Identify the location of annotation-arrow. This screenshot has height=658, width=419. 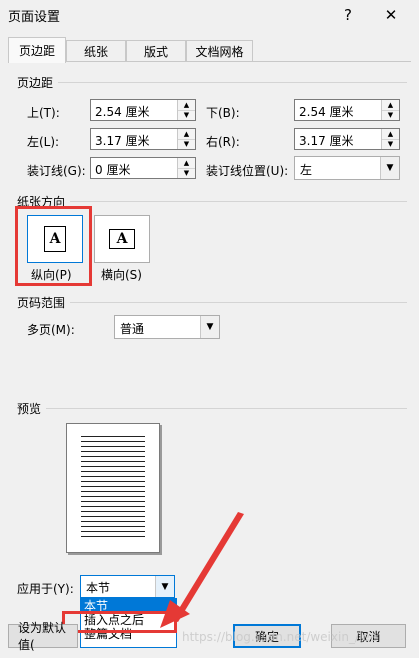
(202, 570).